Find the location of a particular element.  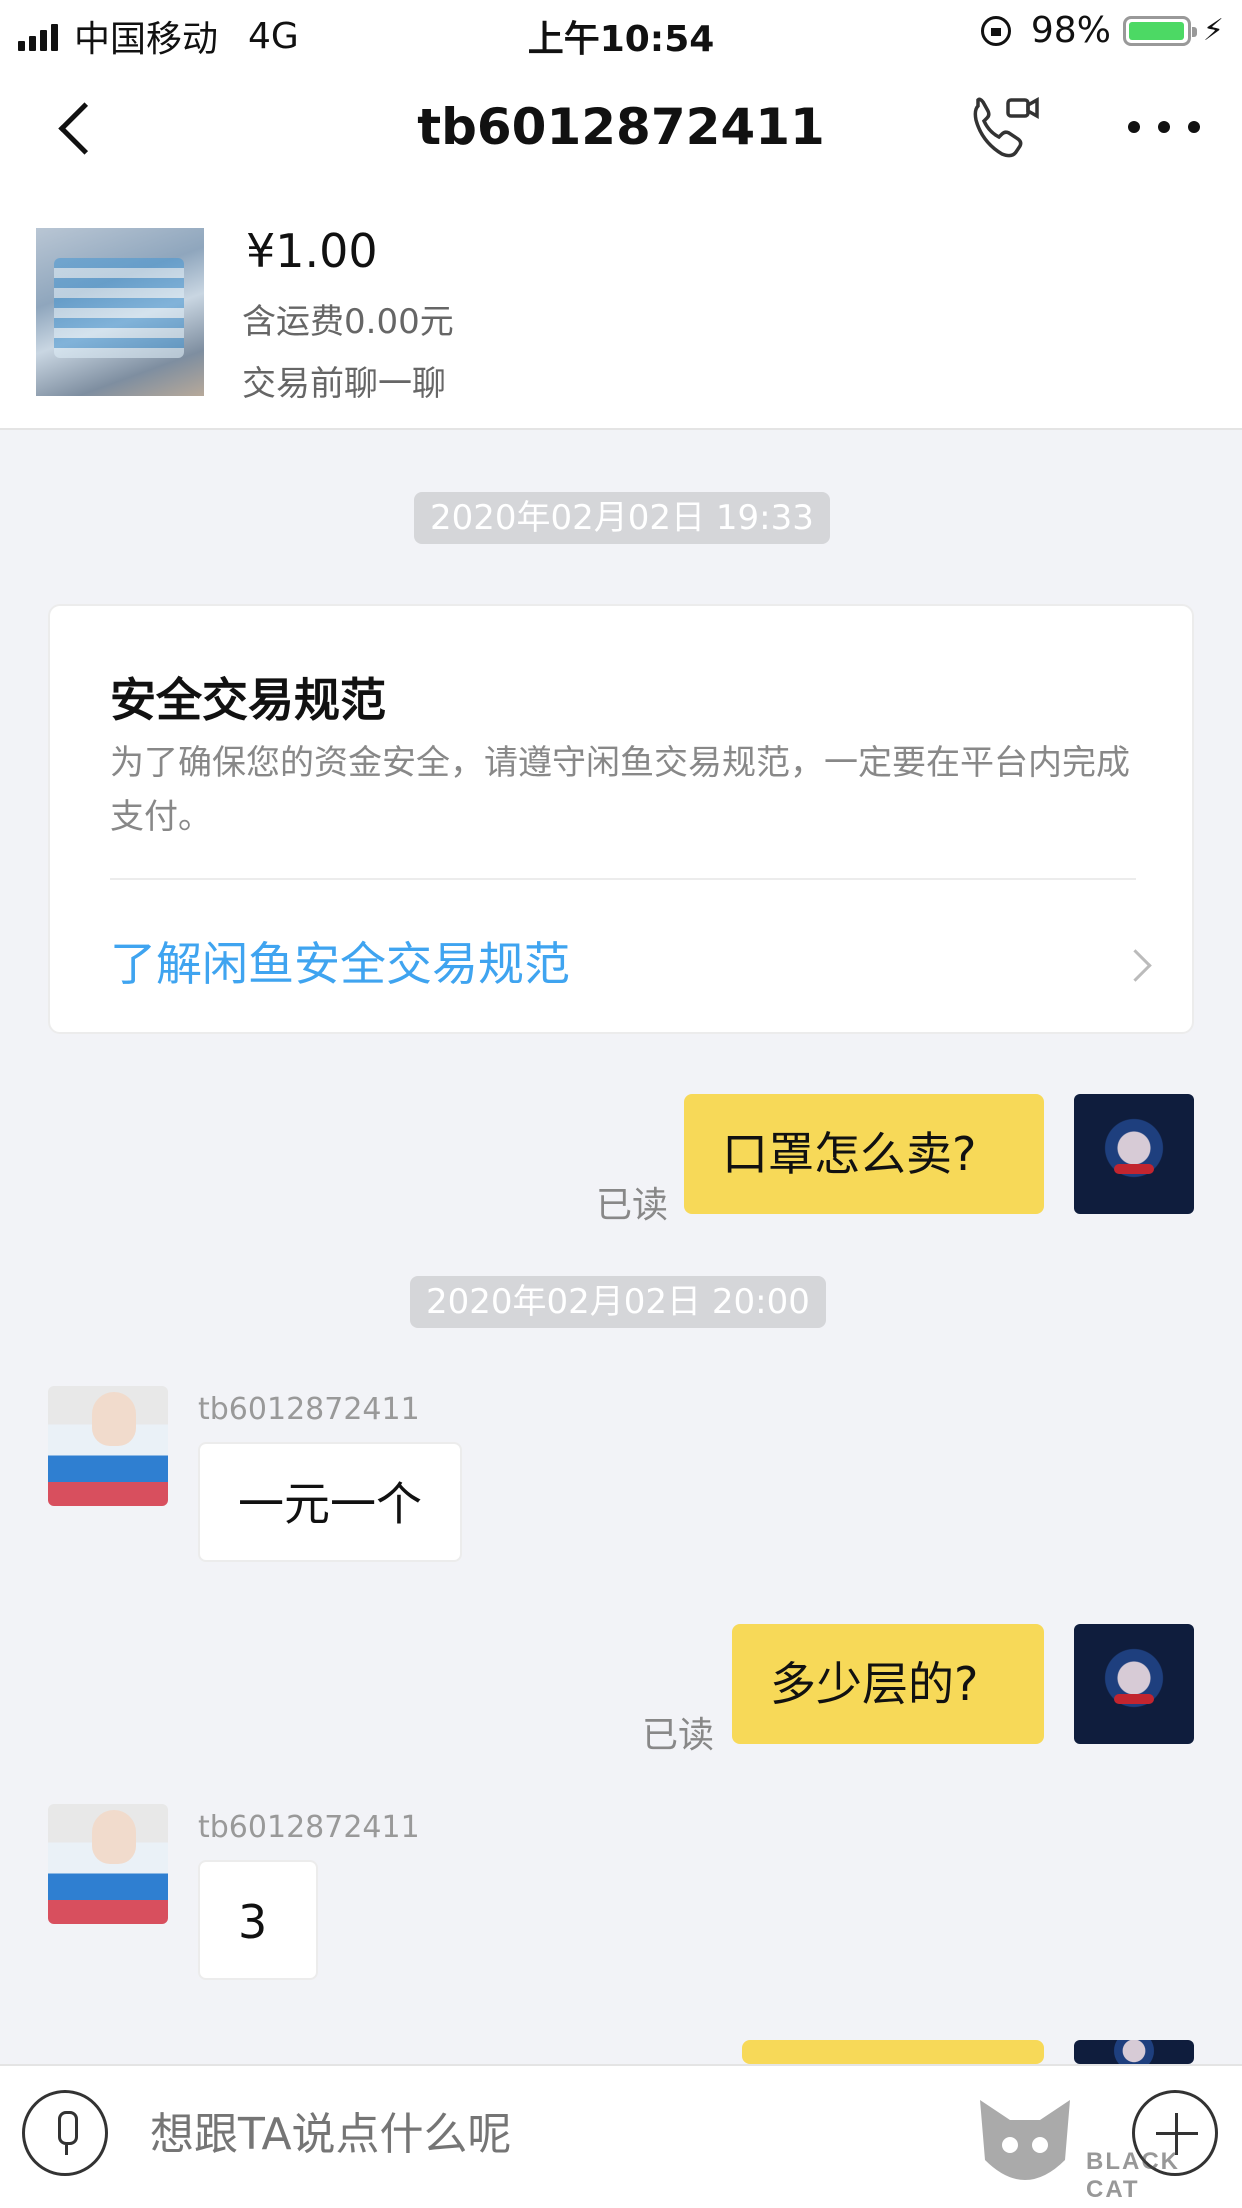

voice-input-button is located at coordinates (65, 2133).